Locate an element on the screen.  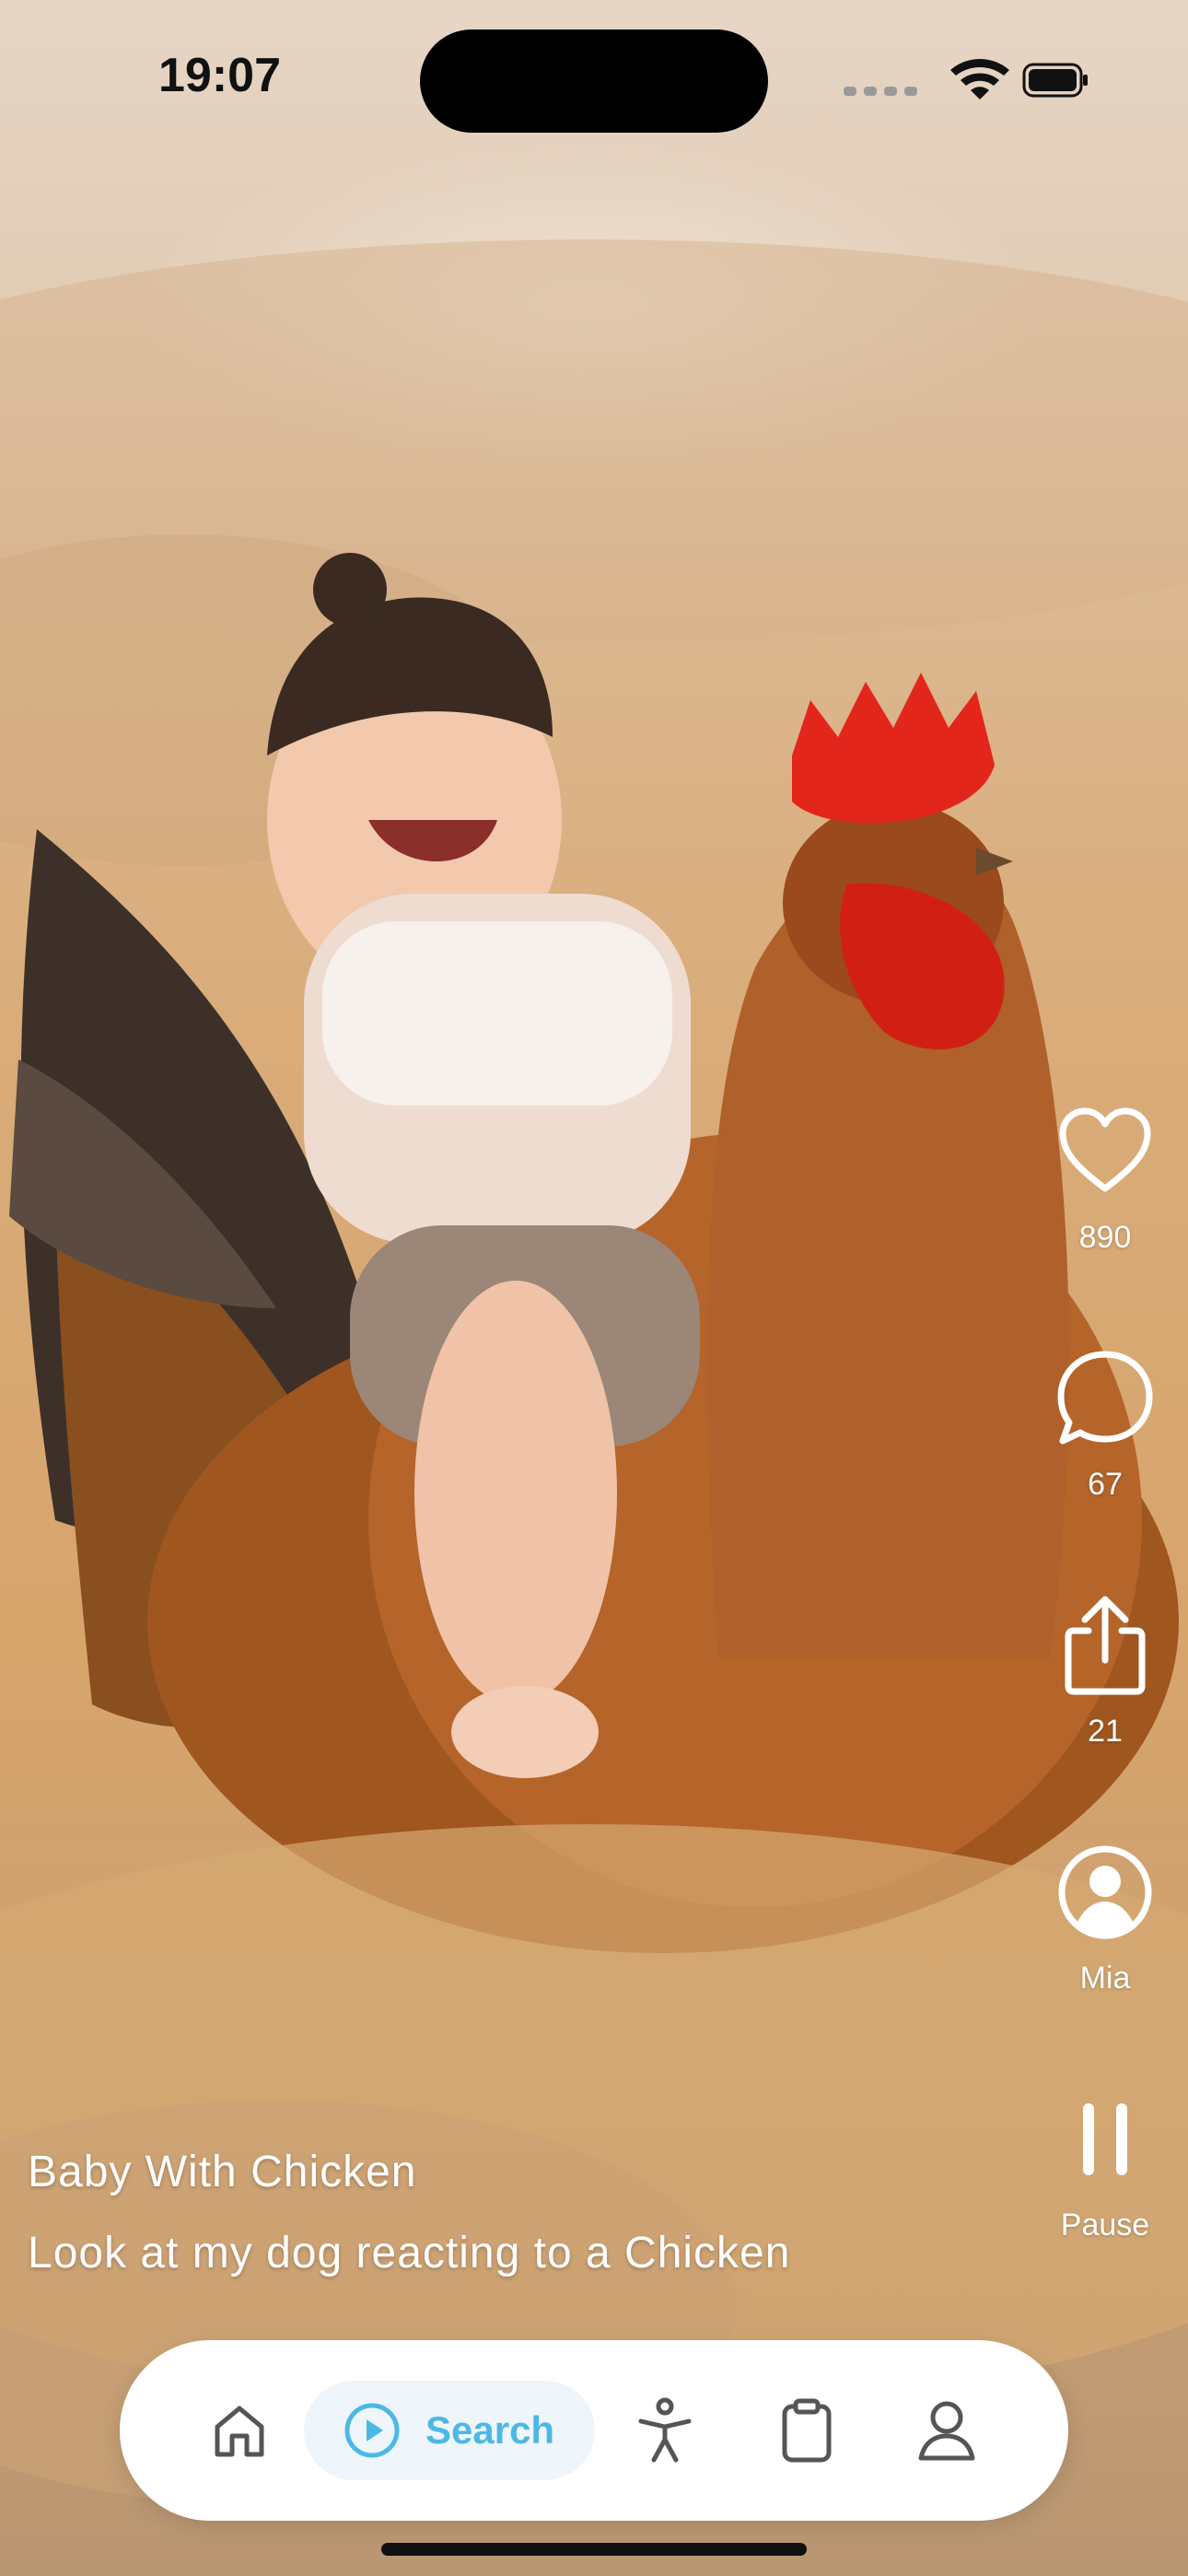
tab-clipboard is located at coordinates (807, 2430).